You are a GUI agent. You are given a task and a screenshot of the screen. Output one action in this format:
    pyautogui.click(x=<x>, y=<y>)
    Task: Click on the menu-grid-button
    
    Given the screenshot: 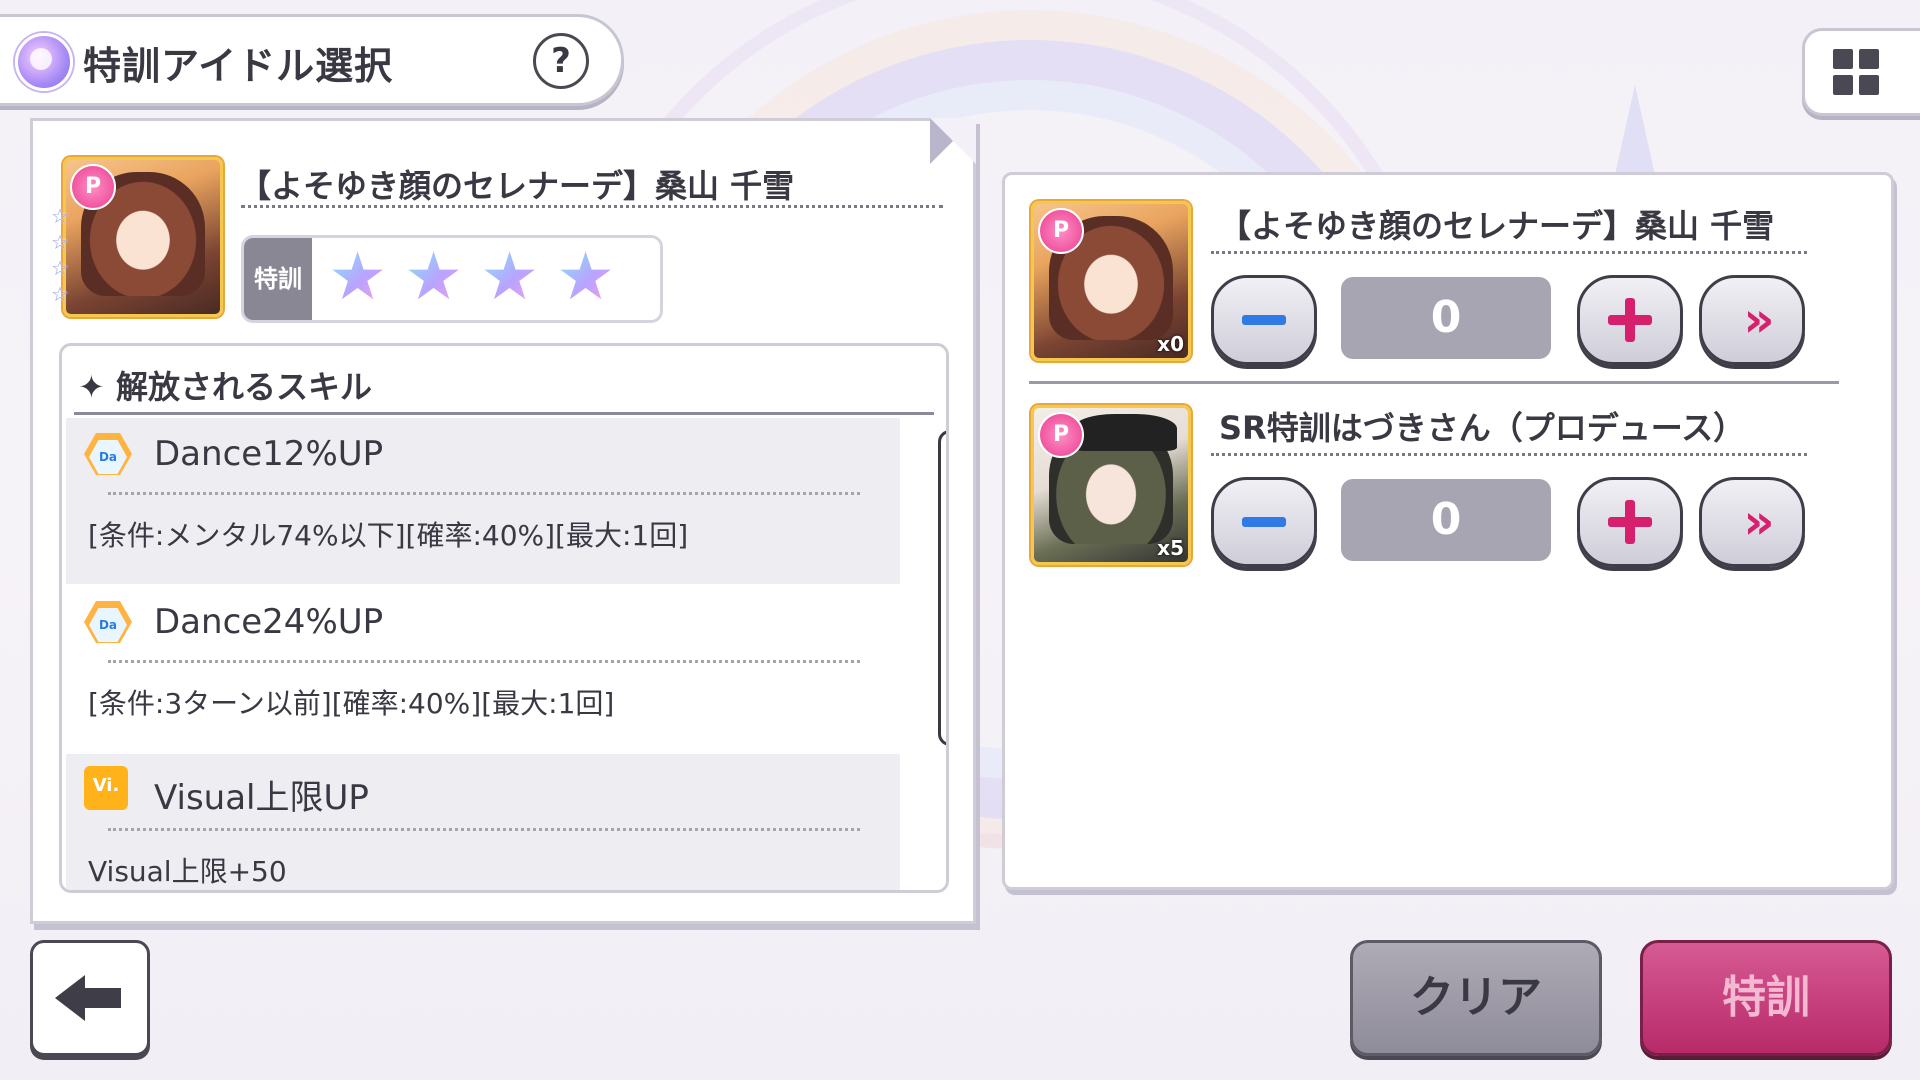 What is the action you would take?
    pyautogui.click(x=1861, y=72)
    